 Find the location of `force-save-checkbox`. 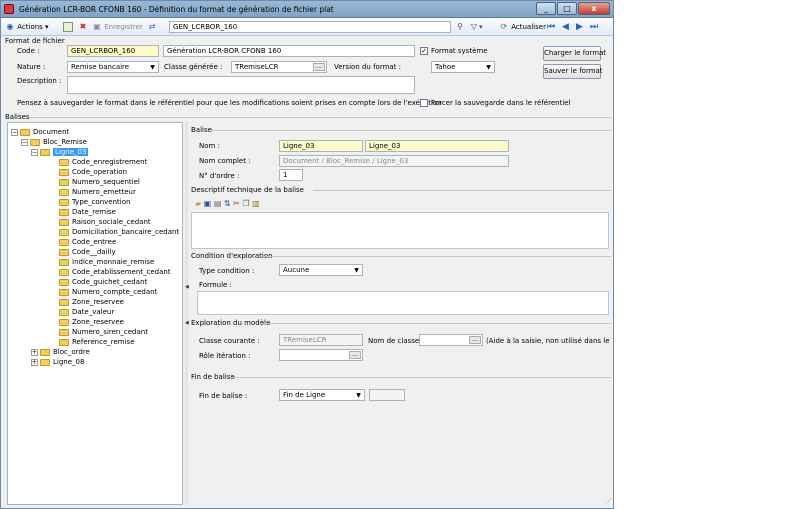

force-save-checkbox is located at coordinates (424, 103).